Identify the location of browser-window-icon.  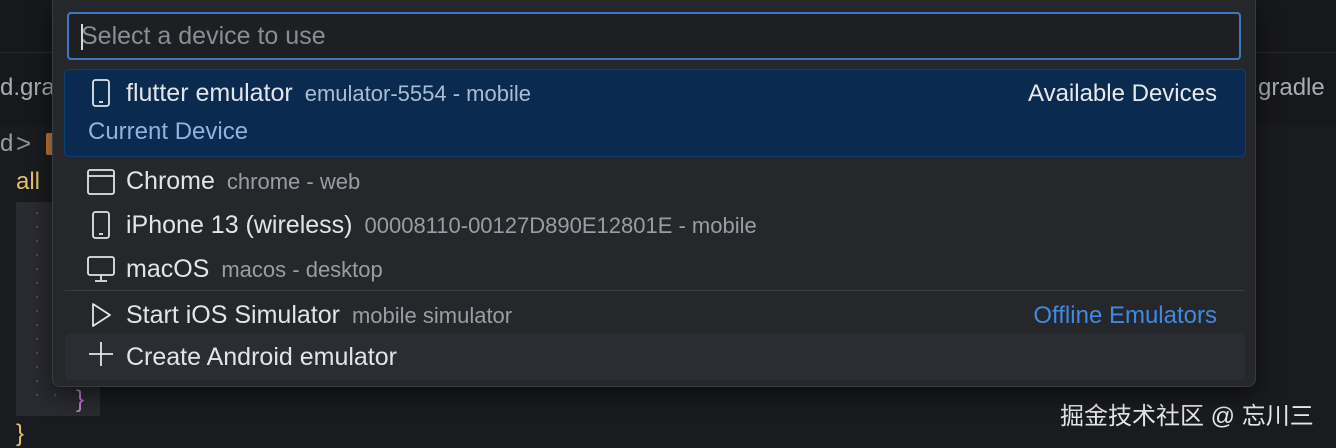
(101, 182).